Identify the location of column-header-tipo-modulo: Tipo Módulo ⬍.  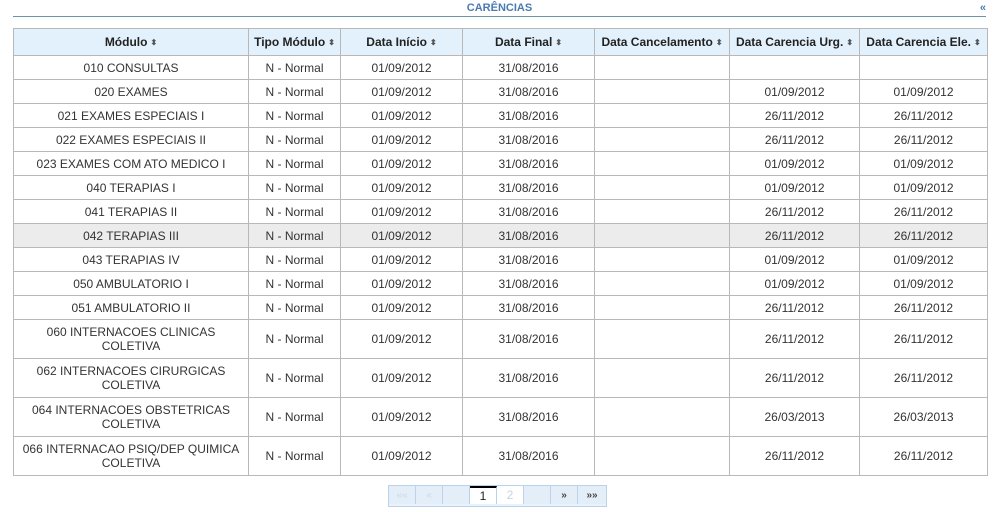
(294, 42).